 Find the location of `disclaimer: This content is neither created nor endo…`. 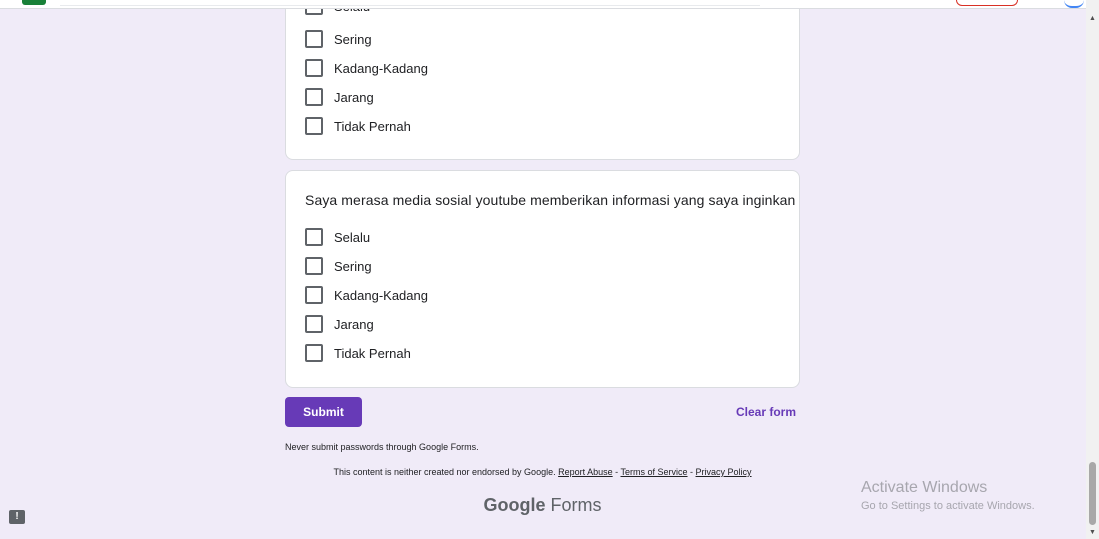

disclaimer: This content is neither created nor endo… is located at coordinates (542, 472).